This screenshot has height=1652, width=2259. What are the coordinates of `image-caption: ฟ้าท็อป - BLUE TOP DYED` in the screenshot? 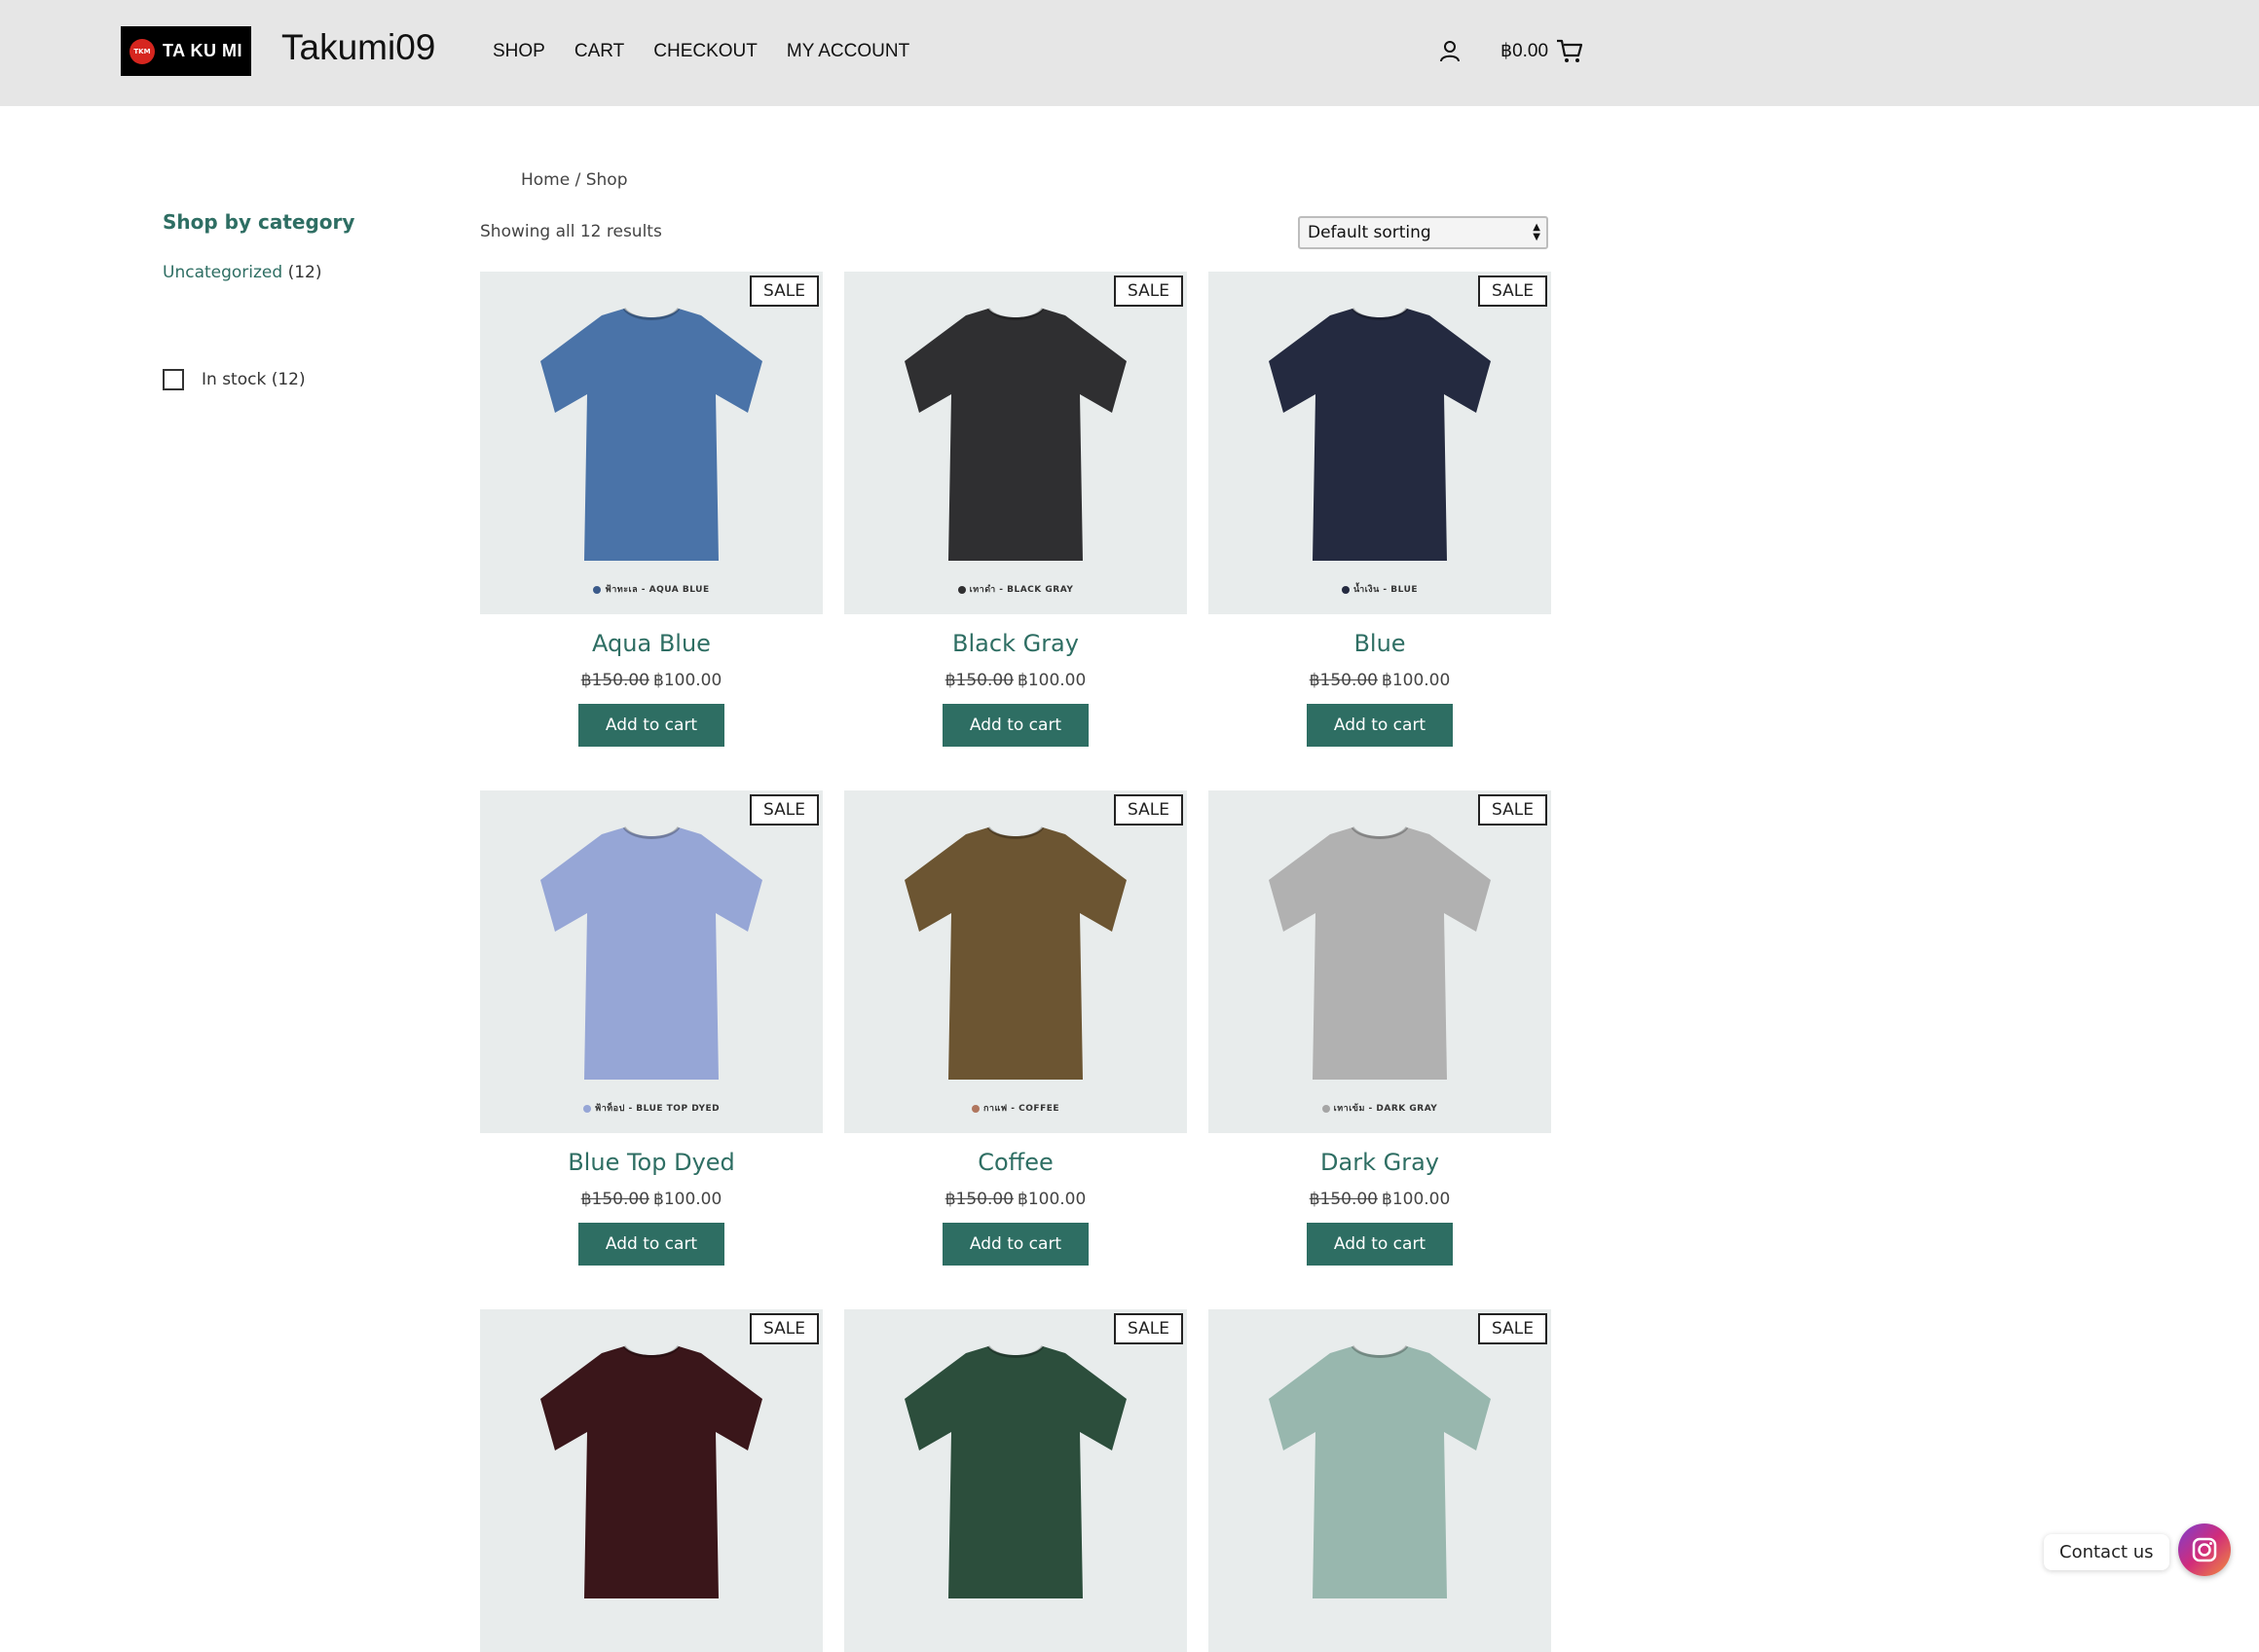 It's located at (651, 1108).